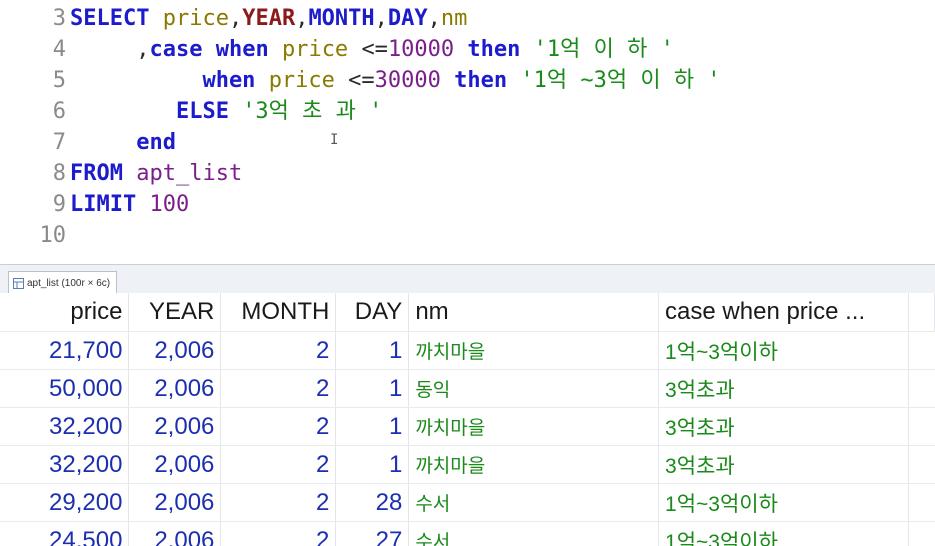 This screenshot has width=935, height=546. Describe the element at coordinates (467, 279) in the screenshot. I see `result-tab-strip: apt_list (100r × 6c)` at that location.